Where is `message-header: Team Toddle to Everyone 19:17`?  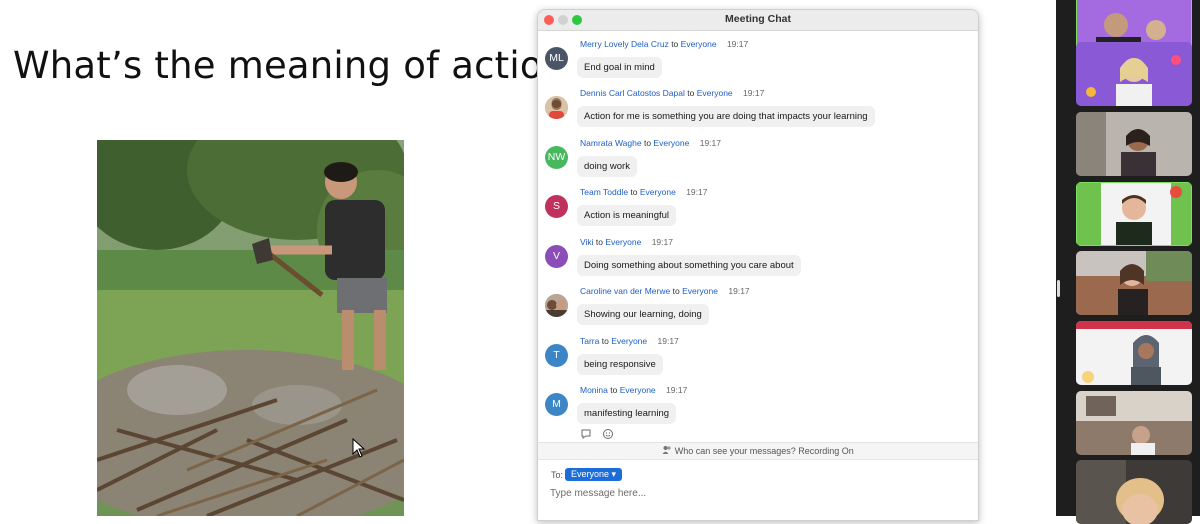 message-header: Team Toddle to Everyone 19:17 is located at coordinates (643, 192).